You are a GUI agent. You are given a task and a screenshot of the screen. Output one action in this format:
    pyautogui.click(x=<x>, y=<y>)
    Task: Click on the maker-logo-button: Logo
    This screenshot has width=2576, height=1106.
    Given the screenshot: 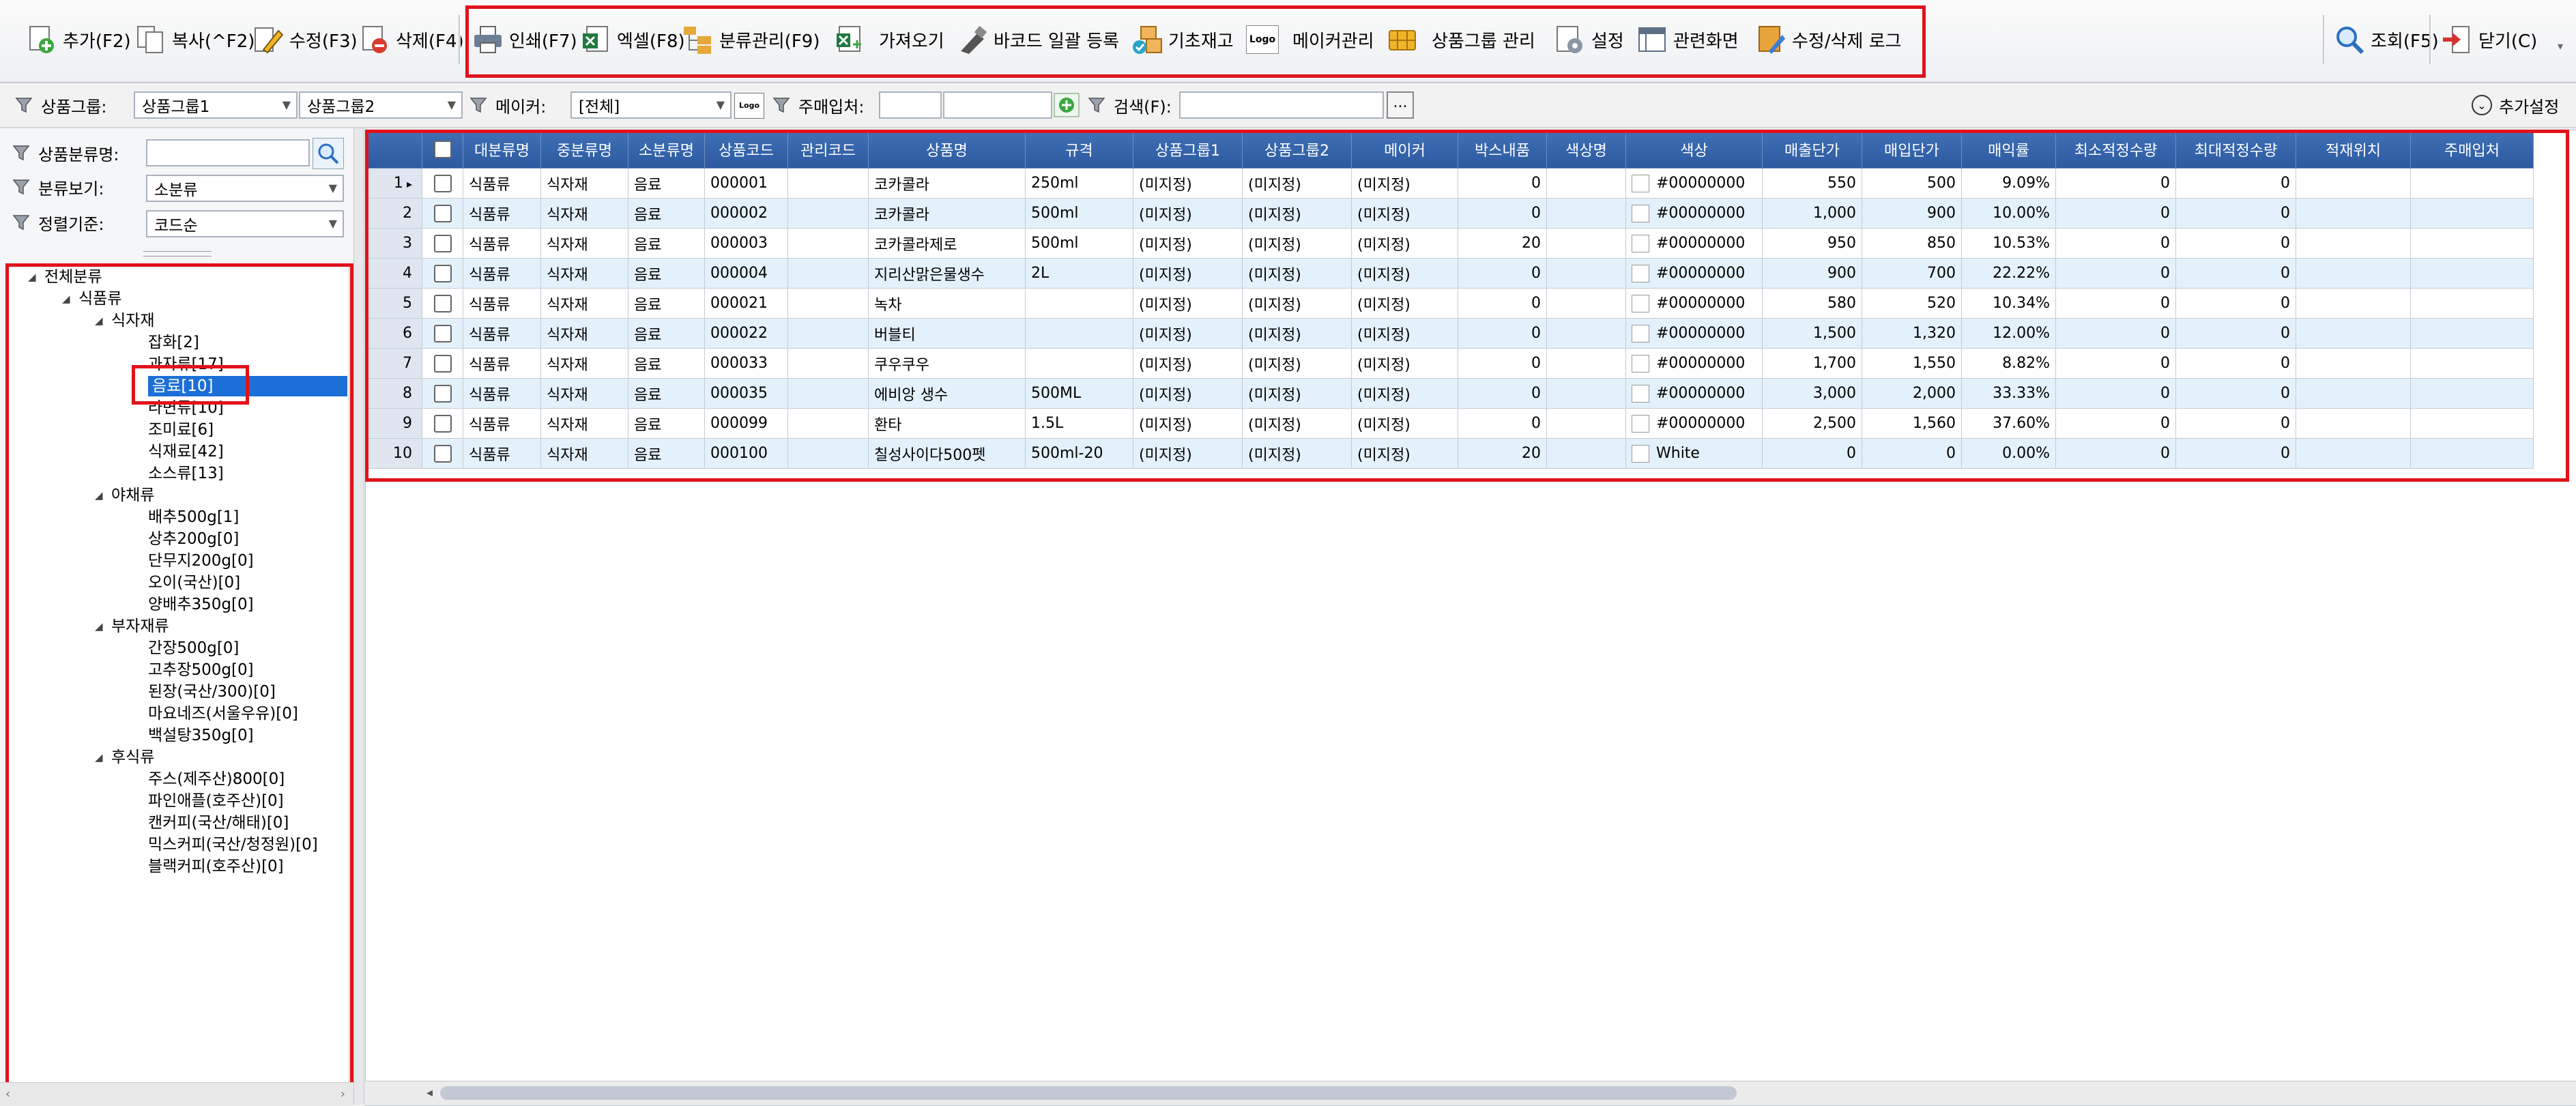 What is the action you would take?
    pyautogui.click(x=749, y=106)
    